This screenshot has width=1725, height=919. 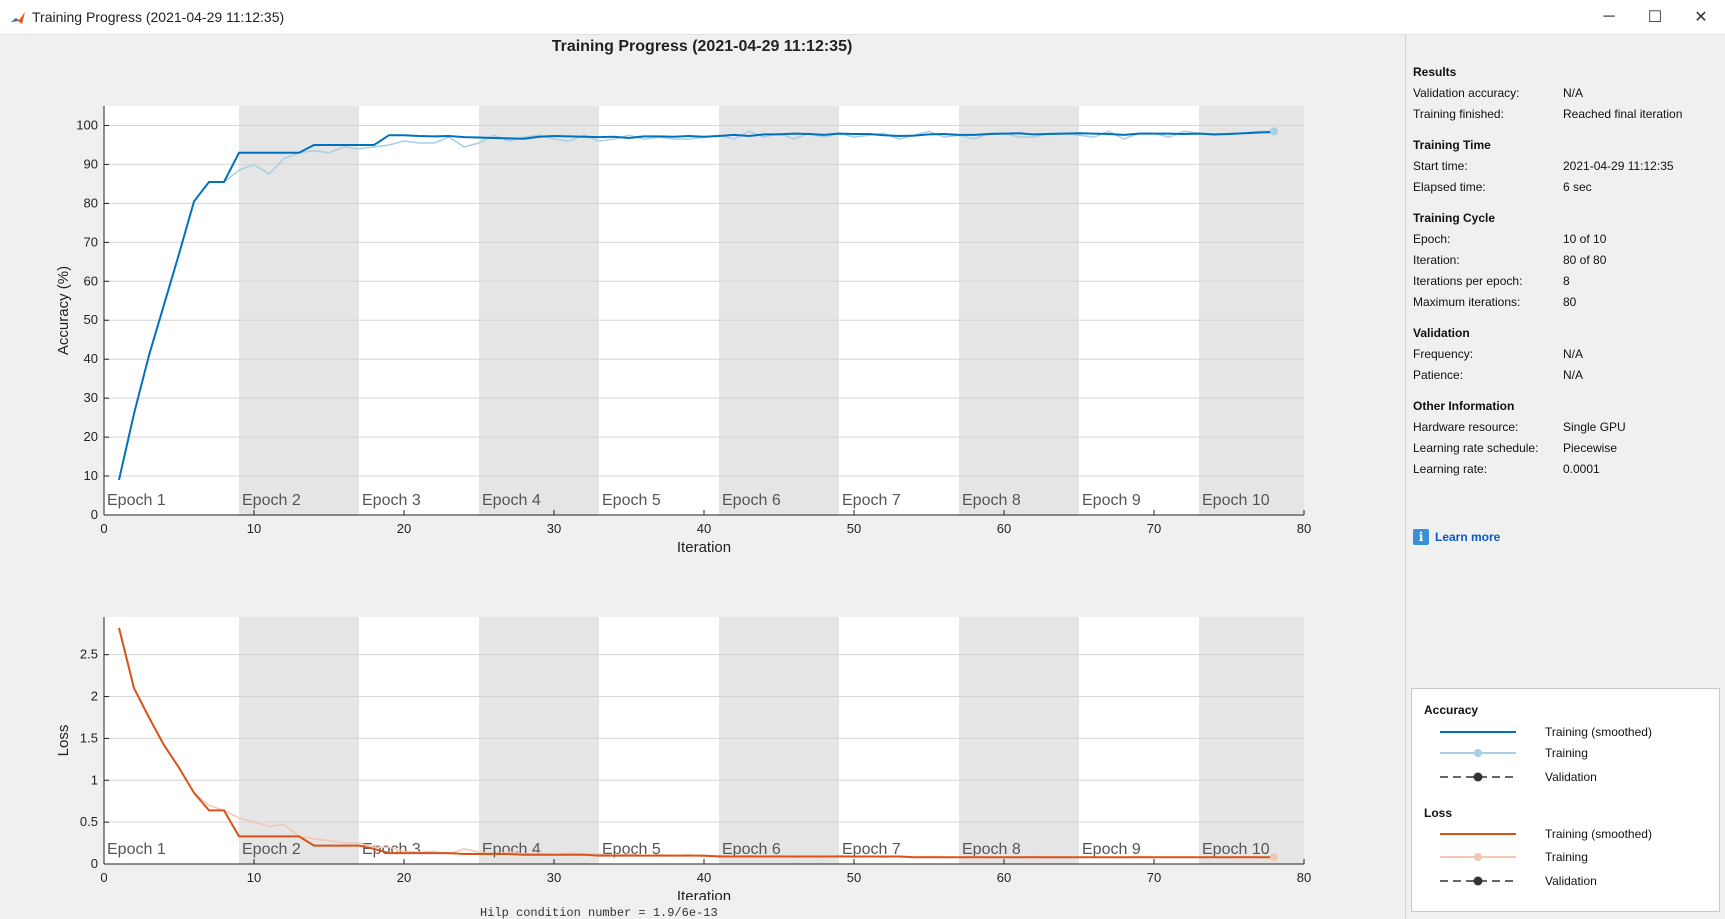 What do you see at coordinates (94, 696) in the screenshot?
I see `loss-y-tick-label: 2` at bounding box center [94, 696].